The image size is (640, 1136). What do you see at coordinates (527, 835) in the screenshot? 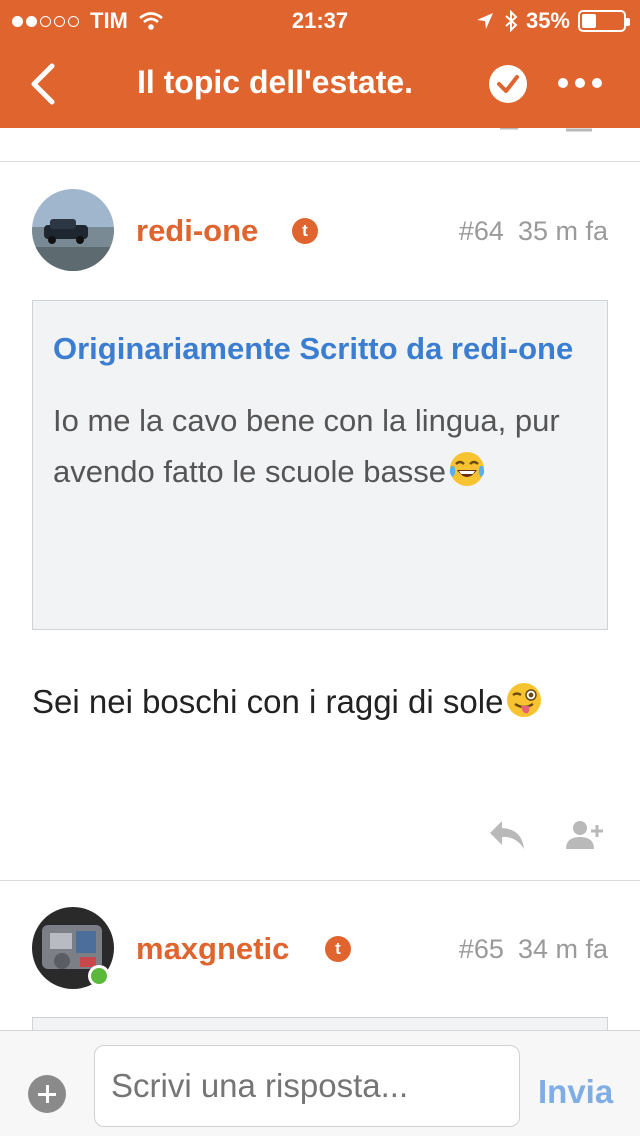
I see `post-actions` at bounding box center [527, 835].